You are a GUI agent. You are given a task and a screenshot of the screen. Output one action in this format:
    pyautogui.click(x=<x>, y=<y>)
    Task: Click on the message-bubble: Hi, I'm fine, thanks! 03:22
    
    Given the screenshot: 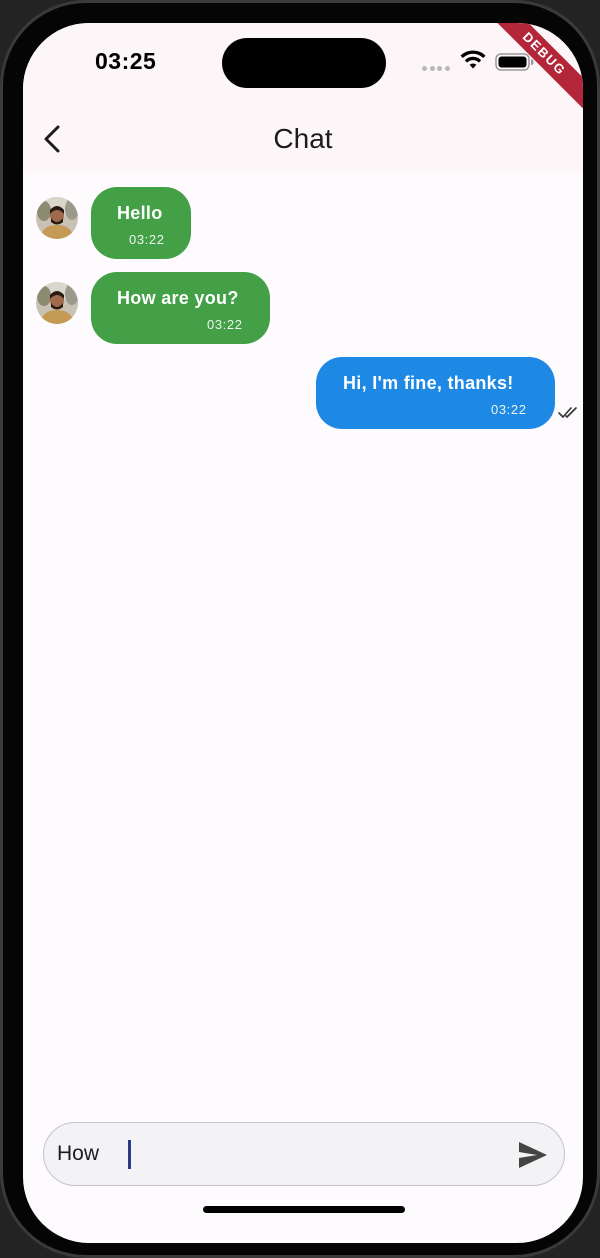 What is the action you would take?
    pyautogui.click(x=435, y=393)
    